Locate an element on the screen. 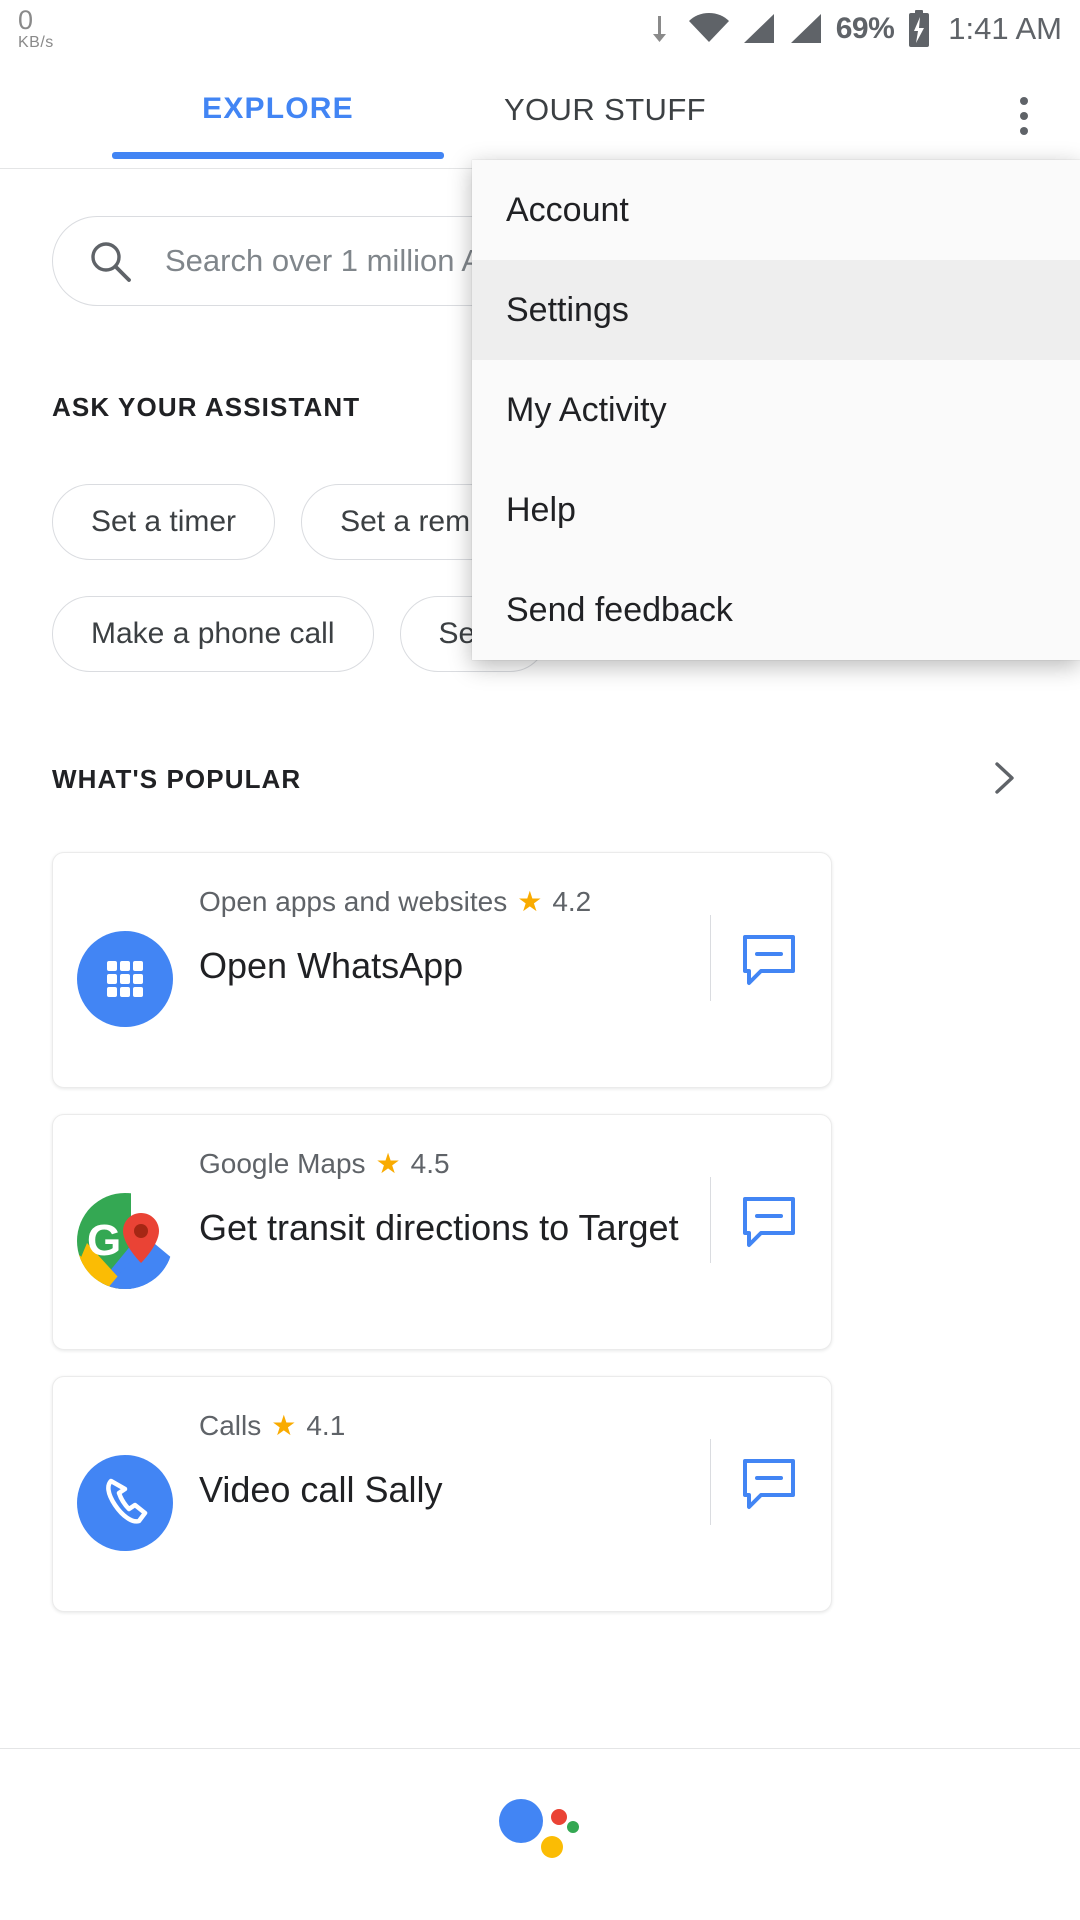 This screenshot has height=1920, width=1080. search-icon is located at coordinates (111, 262).